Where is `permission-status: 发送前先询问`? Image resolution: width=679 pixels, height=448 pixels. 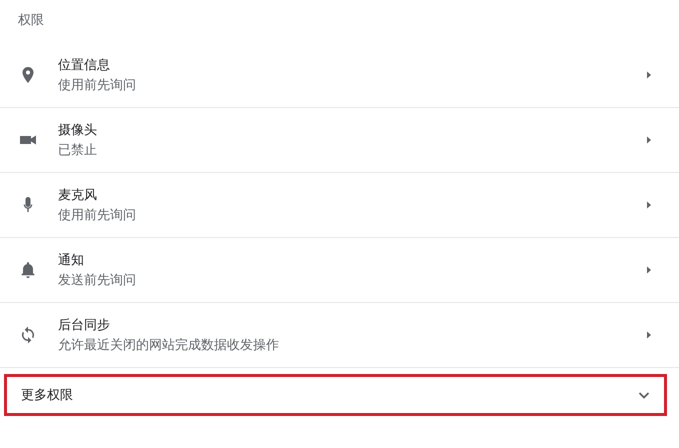
permission-status: 发送前先询问 is located at coordinates (97, 280).